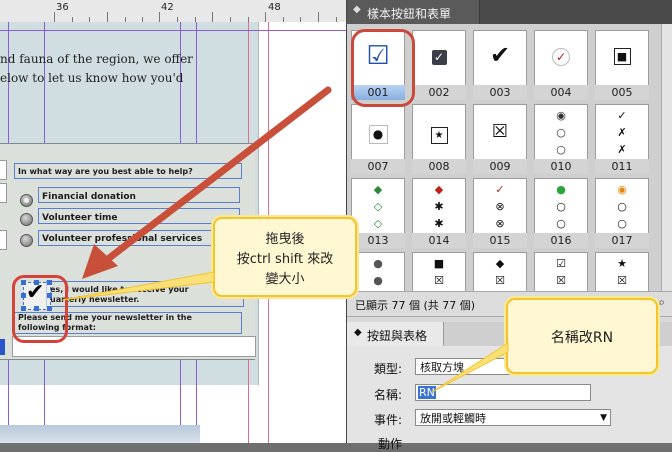 The width and height of the screenshot is (672, 452). Describe the element at coordinates (274, 7) in the screenshot. I see `ruler-label: 48` at that location.